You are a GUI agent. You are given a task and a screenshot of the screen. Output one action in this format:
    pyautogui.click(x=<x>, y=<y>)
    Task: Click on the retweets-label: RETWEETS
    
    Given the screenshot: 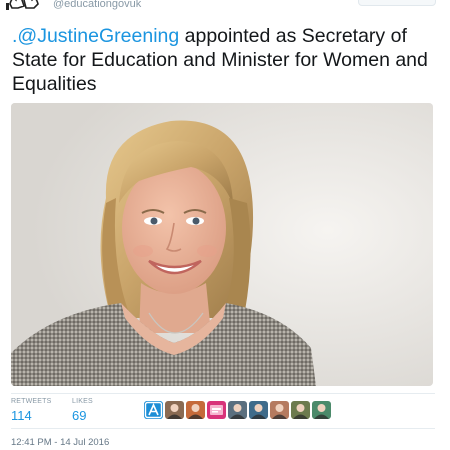 What is the action you would take?
    pyautogui.click(x=31, y=401)
    